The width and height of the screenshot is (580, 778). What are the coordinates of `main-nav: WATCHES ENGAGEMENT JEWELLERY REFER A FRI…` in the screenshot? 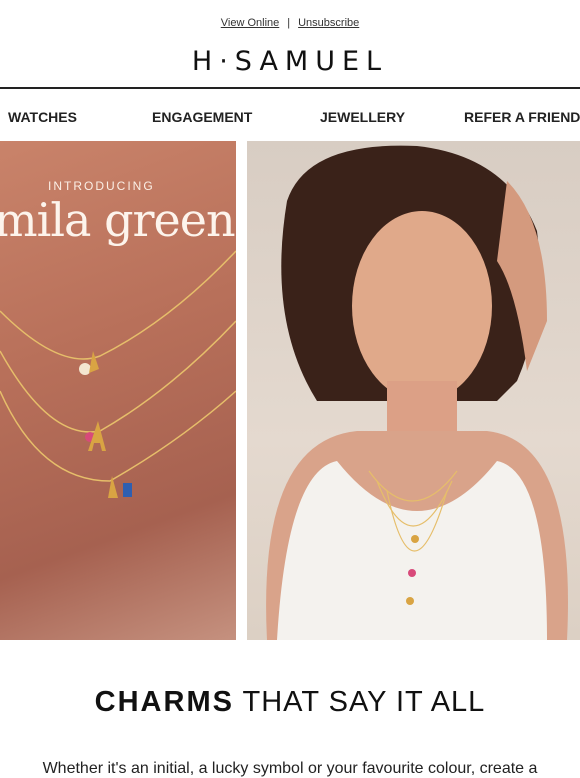 It's located at (290, 119).